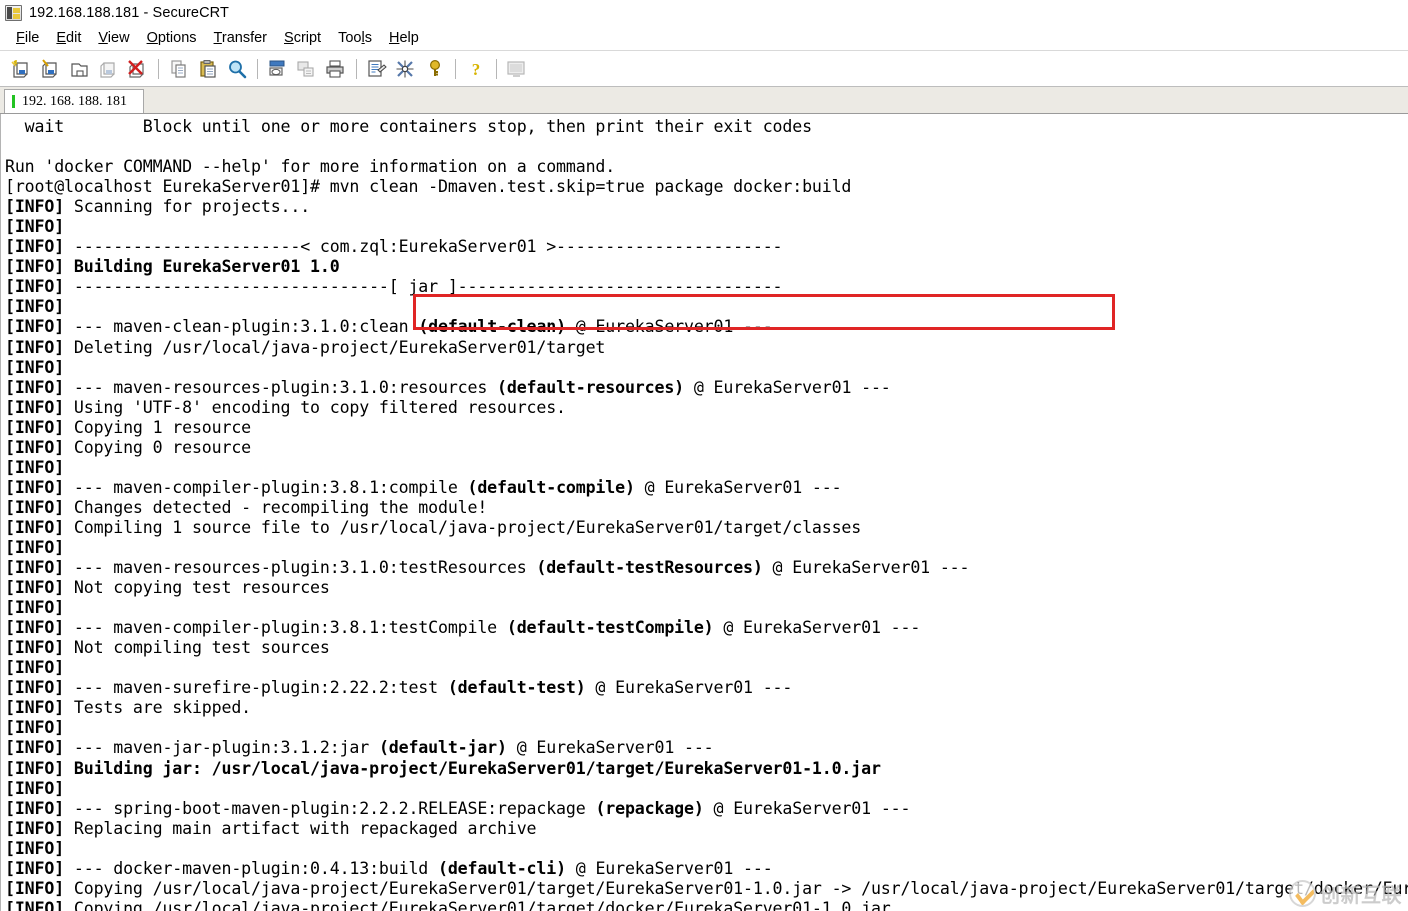 Image resolution: width=1408 pixels, height=911 pixels. Describe the element at coordinates (137, 68) in the screenshot. I see `disconnect-icon` at that location.